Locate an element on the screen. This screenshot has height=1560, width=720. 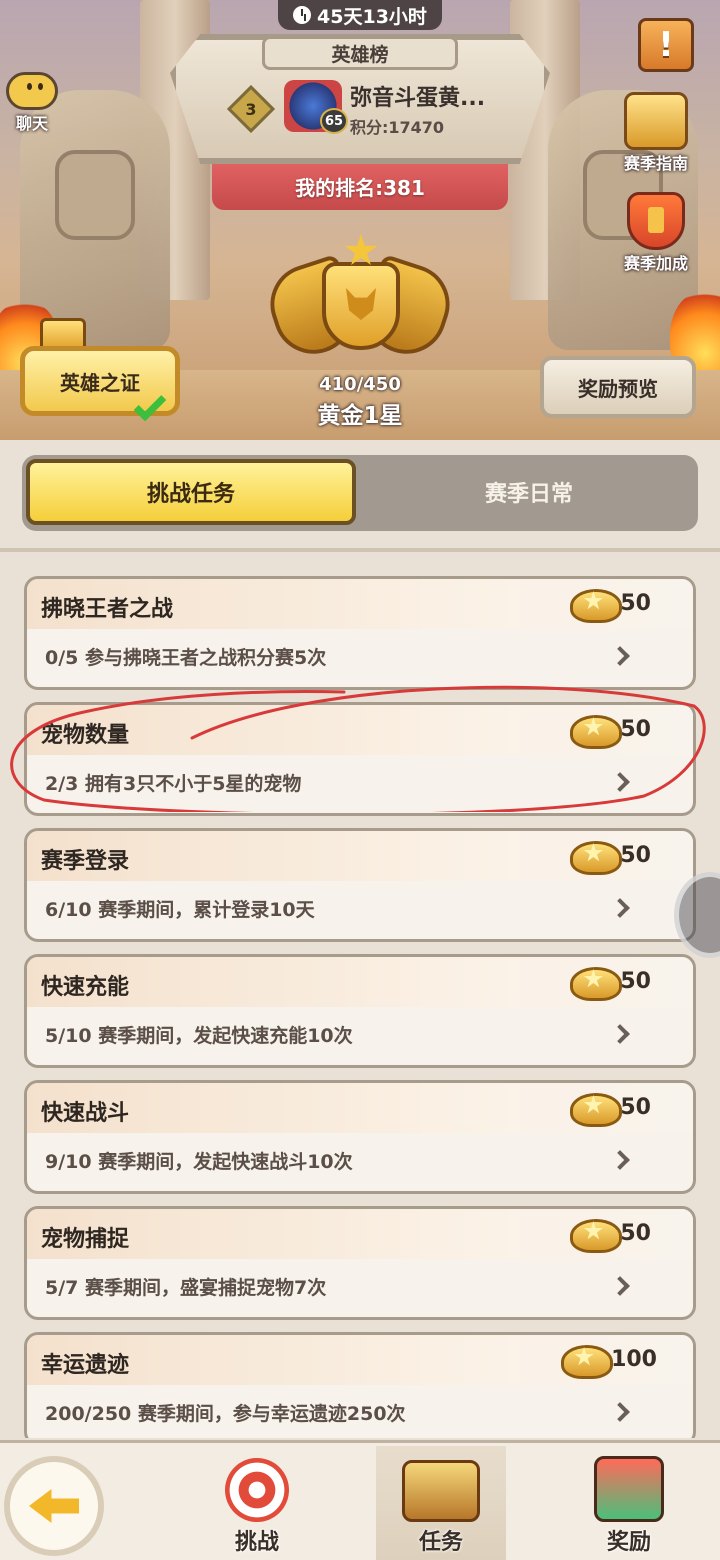
hero-proof-button: 英雄之证 is located at coordinates (100, 384).